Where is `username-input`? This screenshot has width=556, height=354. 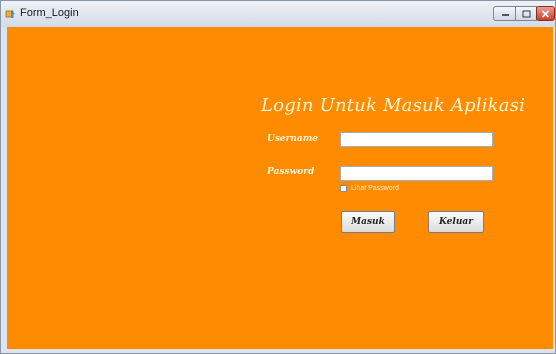
username-input is located at coordinates (416, 139).